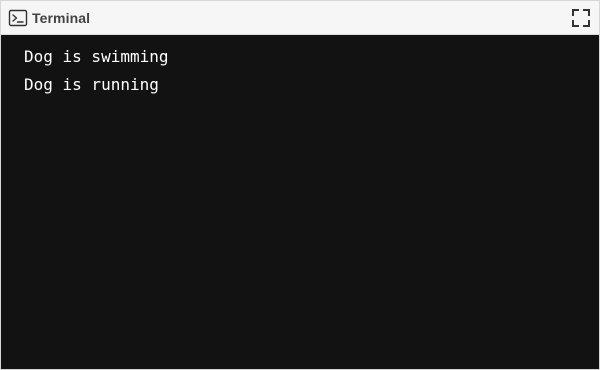 This screenshot has height=370, width=600. Describe the element at coordinates (61, 17) in the screenshot. I see `window-title: Terminal` at that location.